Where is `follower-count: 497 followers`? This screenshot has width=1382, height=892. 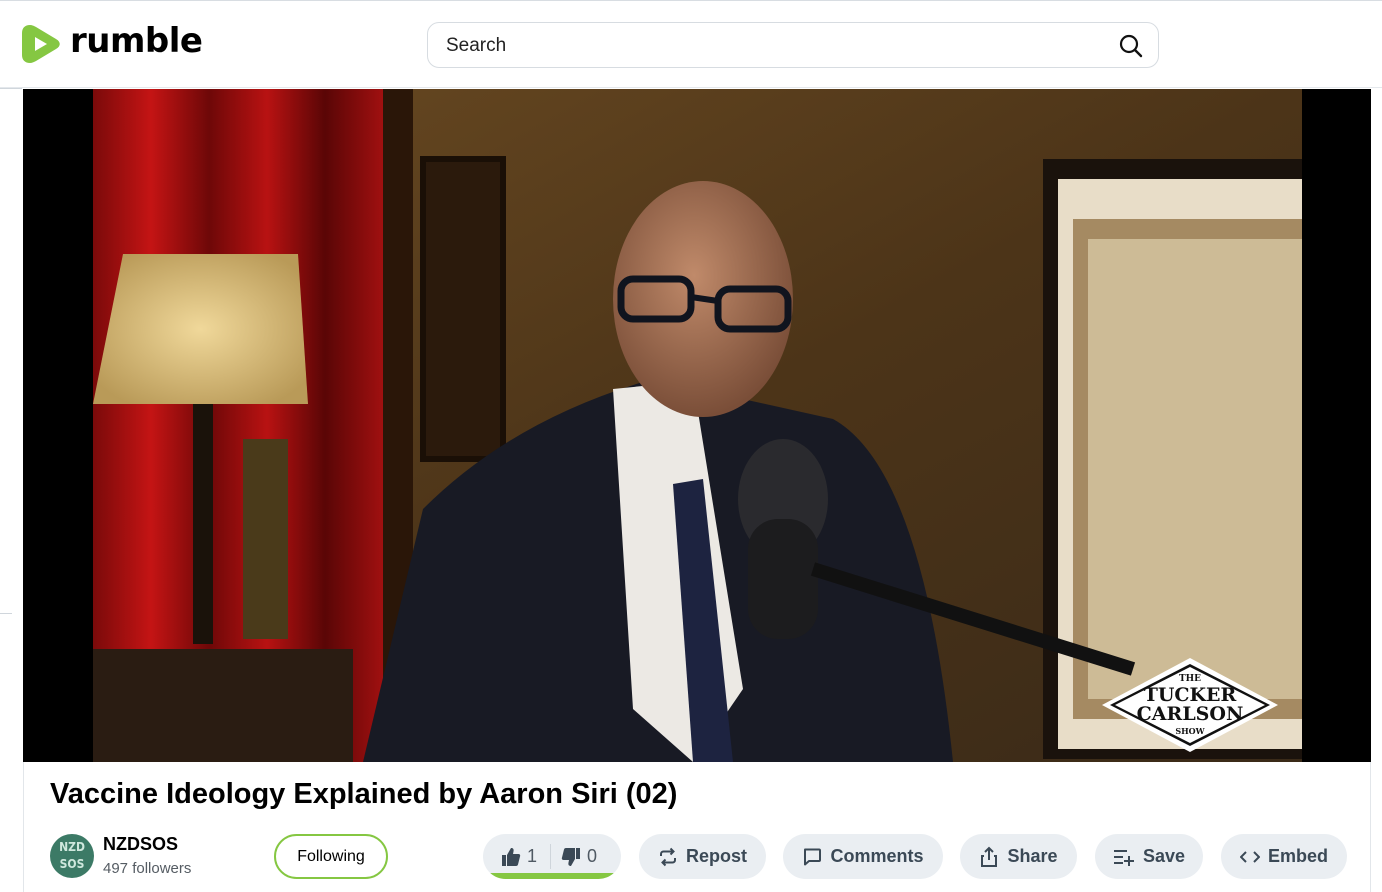 follower-count: 497 followers is located at coordinates (147, 868).